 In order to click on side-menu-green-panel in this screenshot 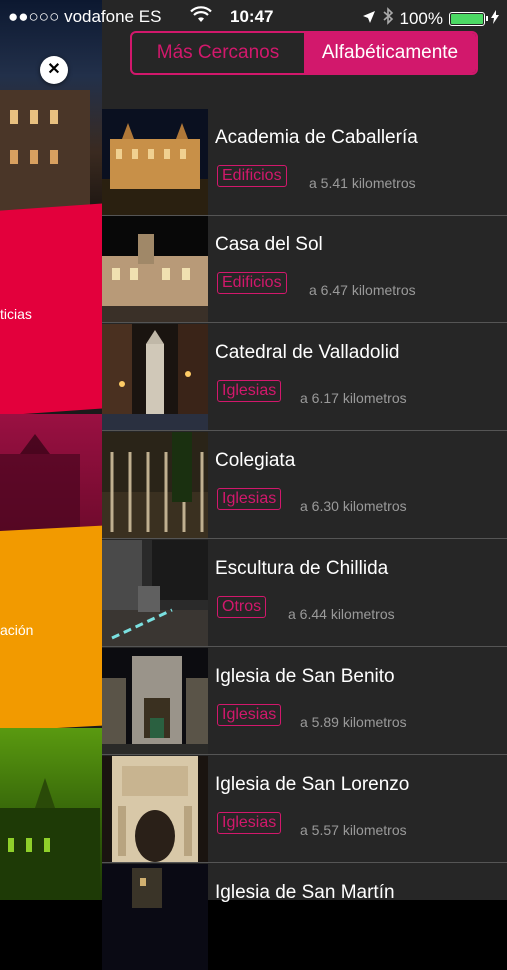, I will do `click(51, 814)`.